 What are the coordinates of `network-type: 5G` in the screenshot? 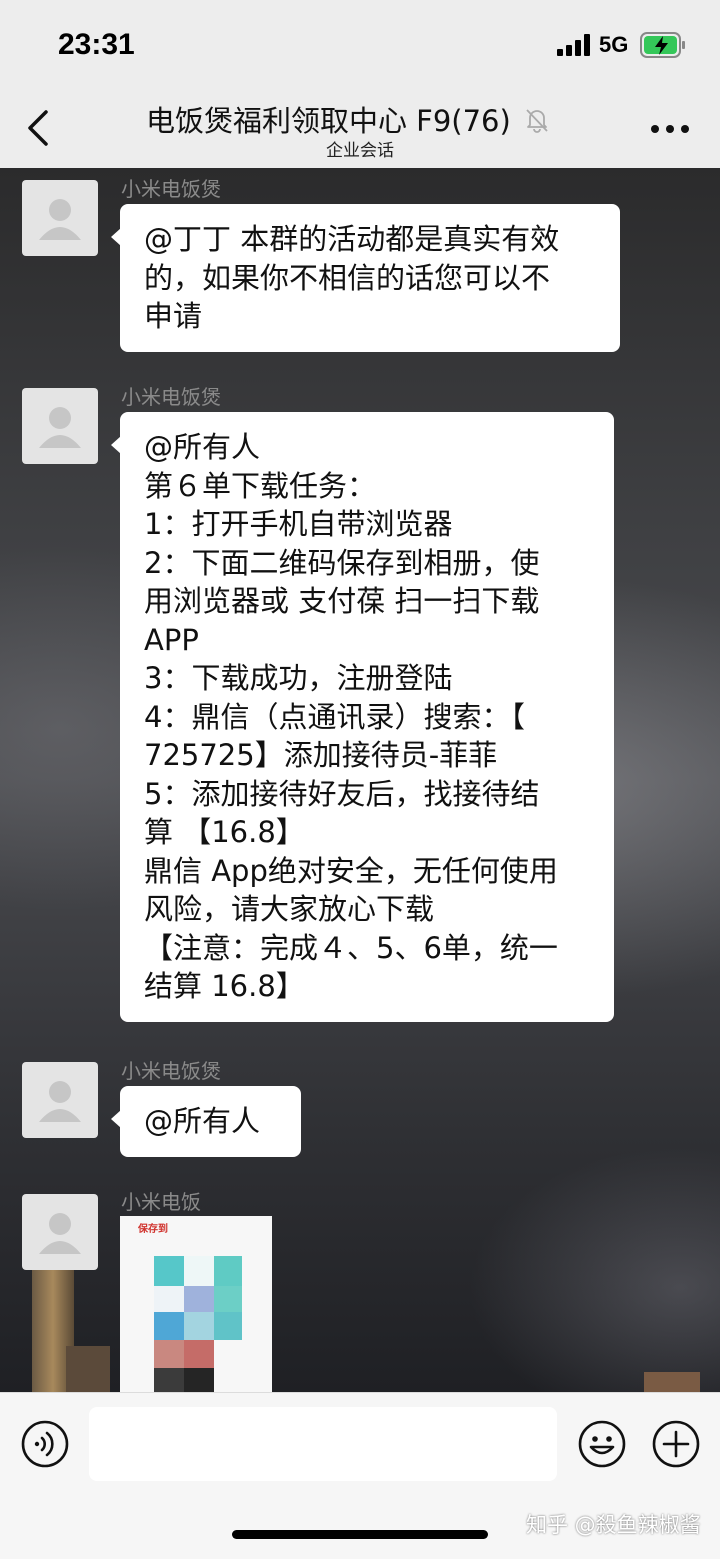 It's located at (614, 44).